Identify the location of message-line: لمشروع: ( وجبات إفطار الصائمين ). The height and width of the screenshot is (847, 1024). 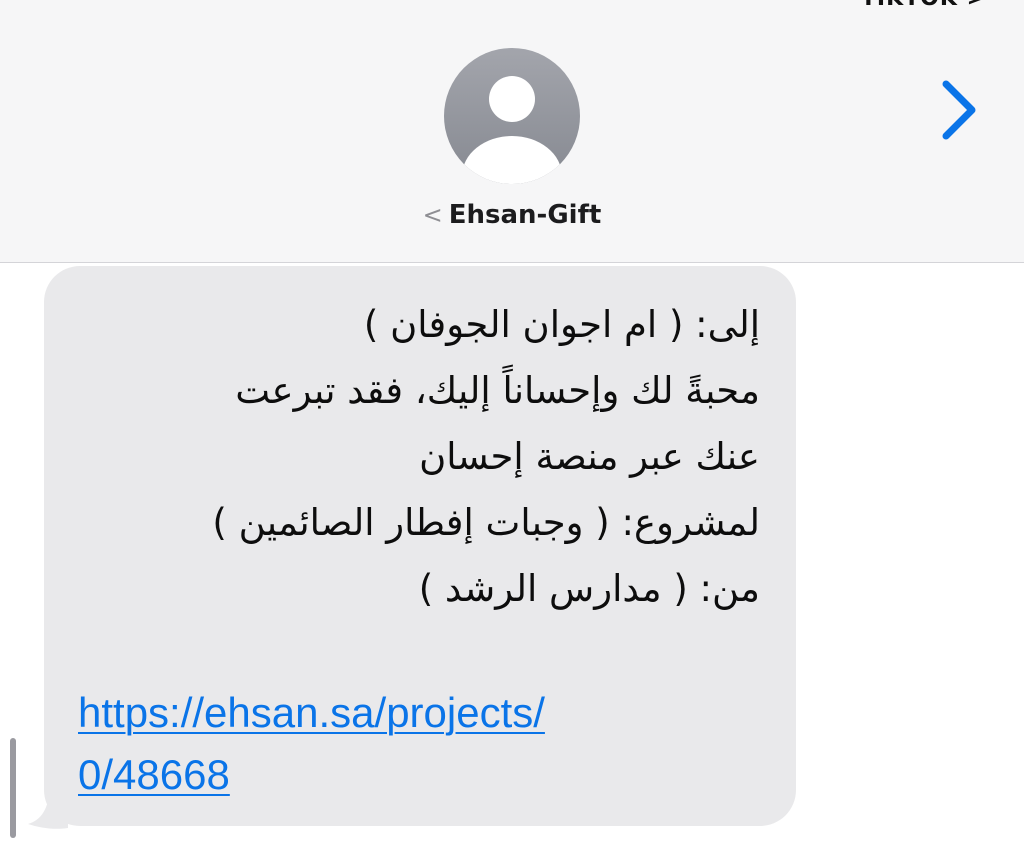
(486, 522).